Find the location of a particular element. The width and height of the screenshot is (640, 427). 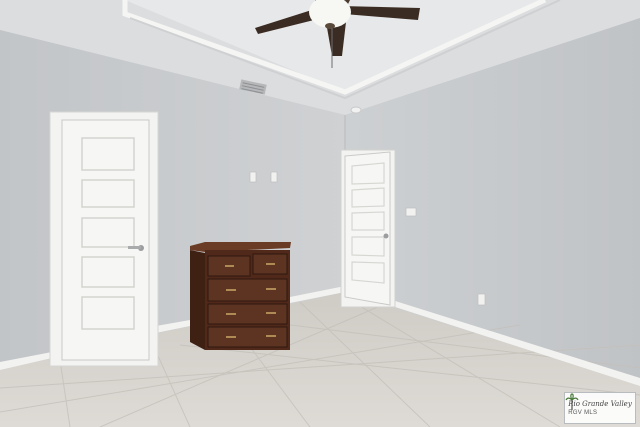

wall-switch-right is located at coordinates (411, 212).